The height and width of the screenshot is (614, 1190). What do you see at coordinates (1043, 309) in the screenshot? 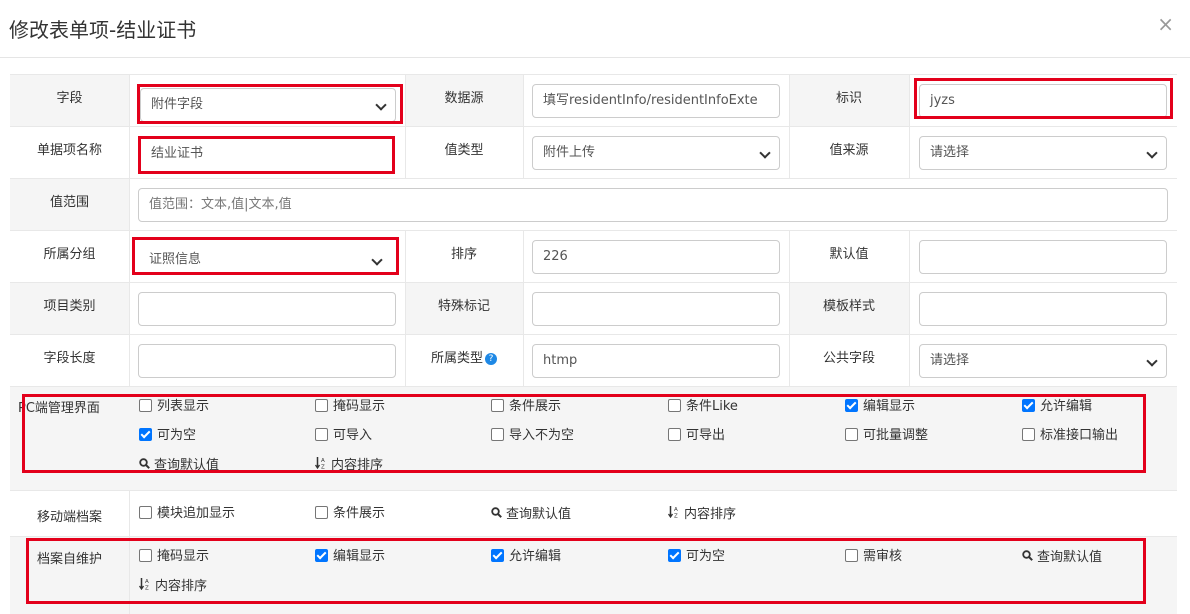
I see `template-input` at bounding box center [1043, 309].